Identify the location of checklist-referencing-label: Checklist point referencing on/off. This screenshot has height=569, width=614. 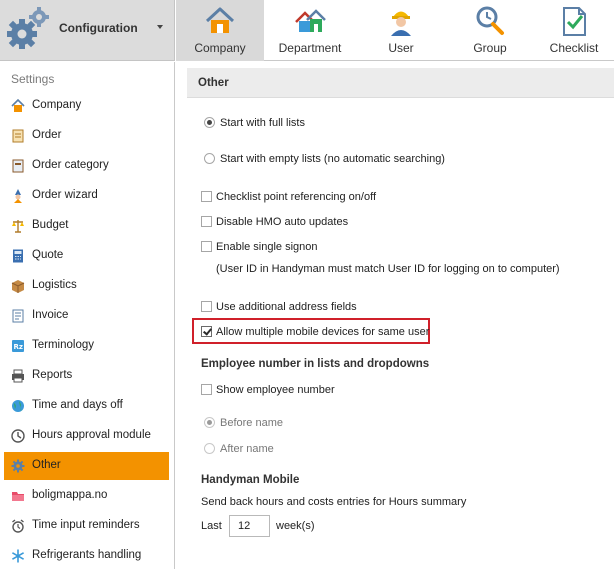
(296, 197).